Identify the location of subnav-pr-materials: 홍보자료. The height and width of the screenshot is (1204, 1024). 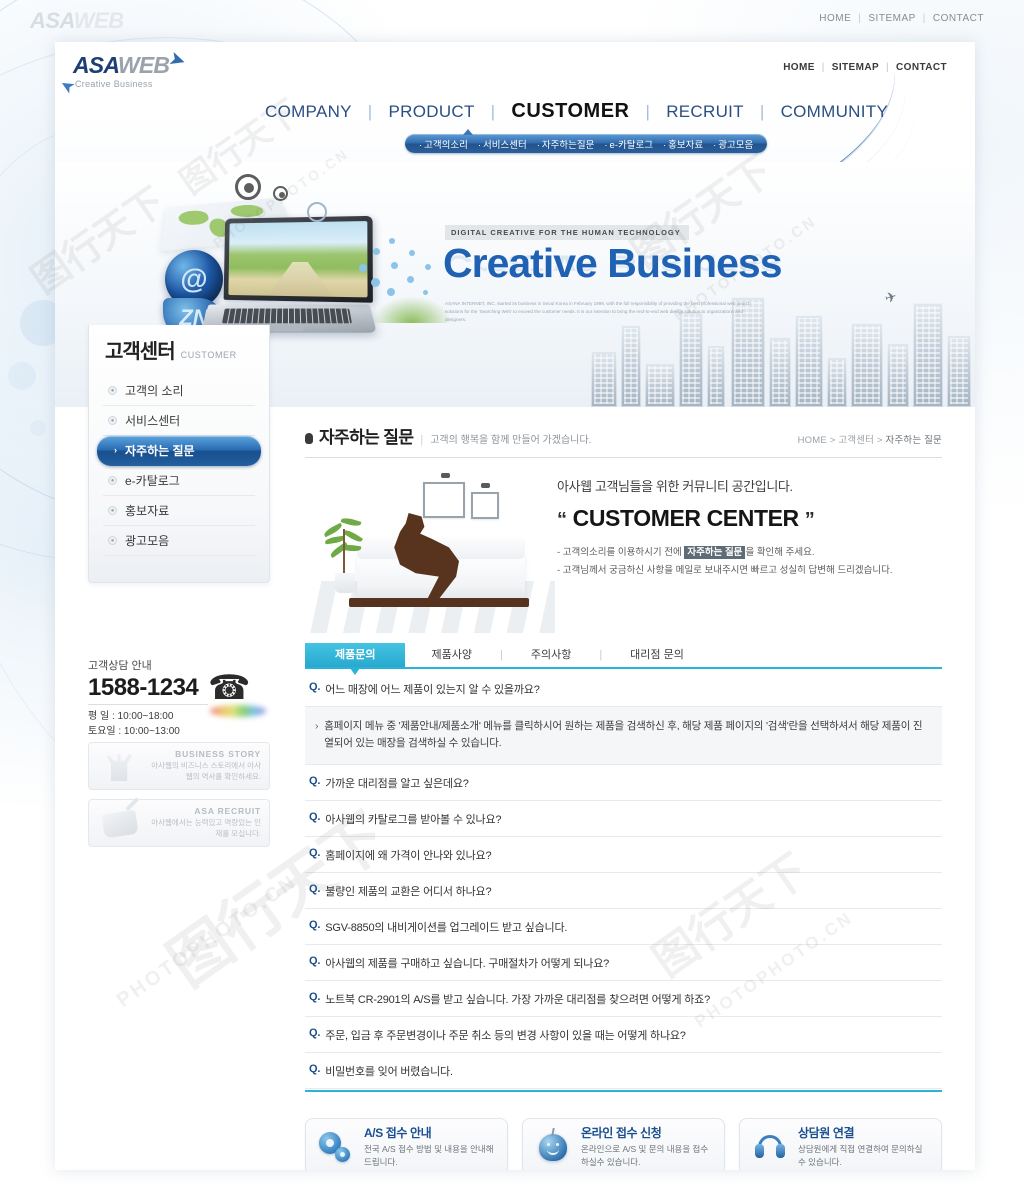
(683, 144).